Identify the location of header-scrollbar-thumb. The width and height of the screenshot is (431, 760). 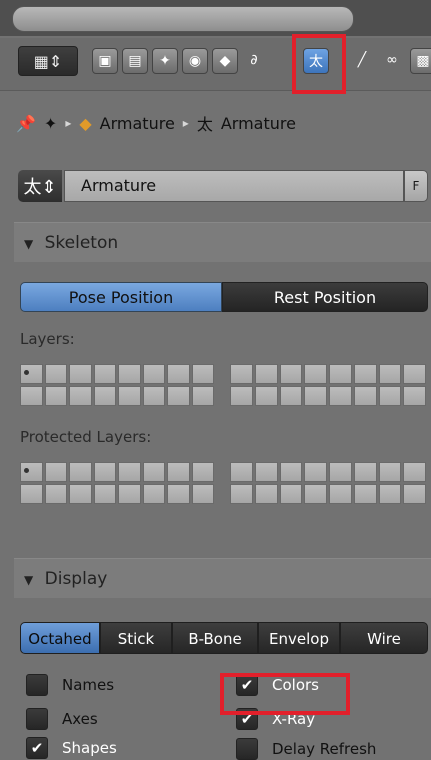
(183, 19).